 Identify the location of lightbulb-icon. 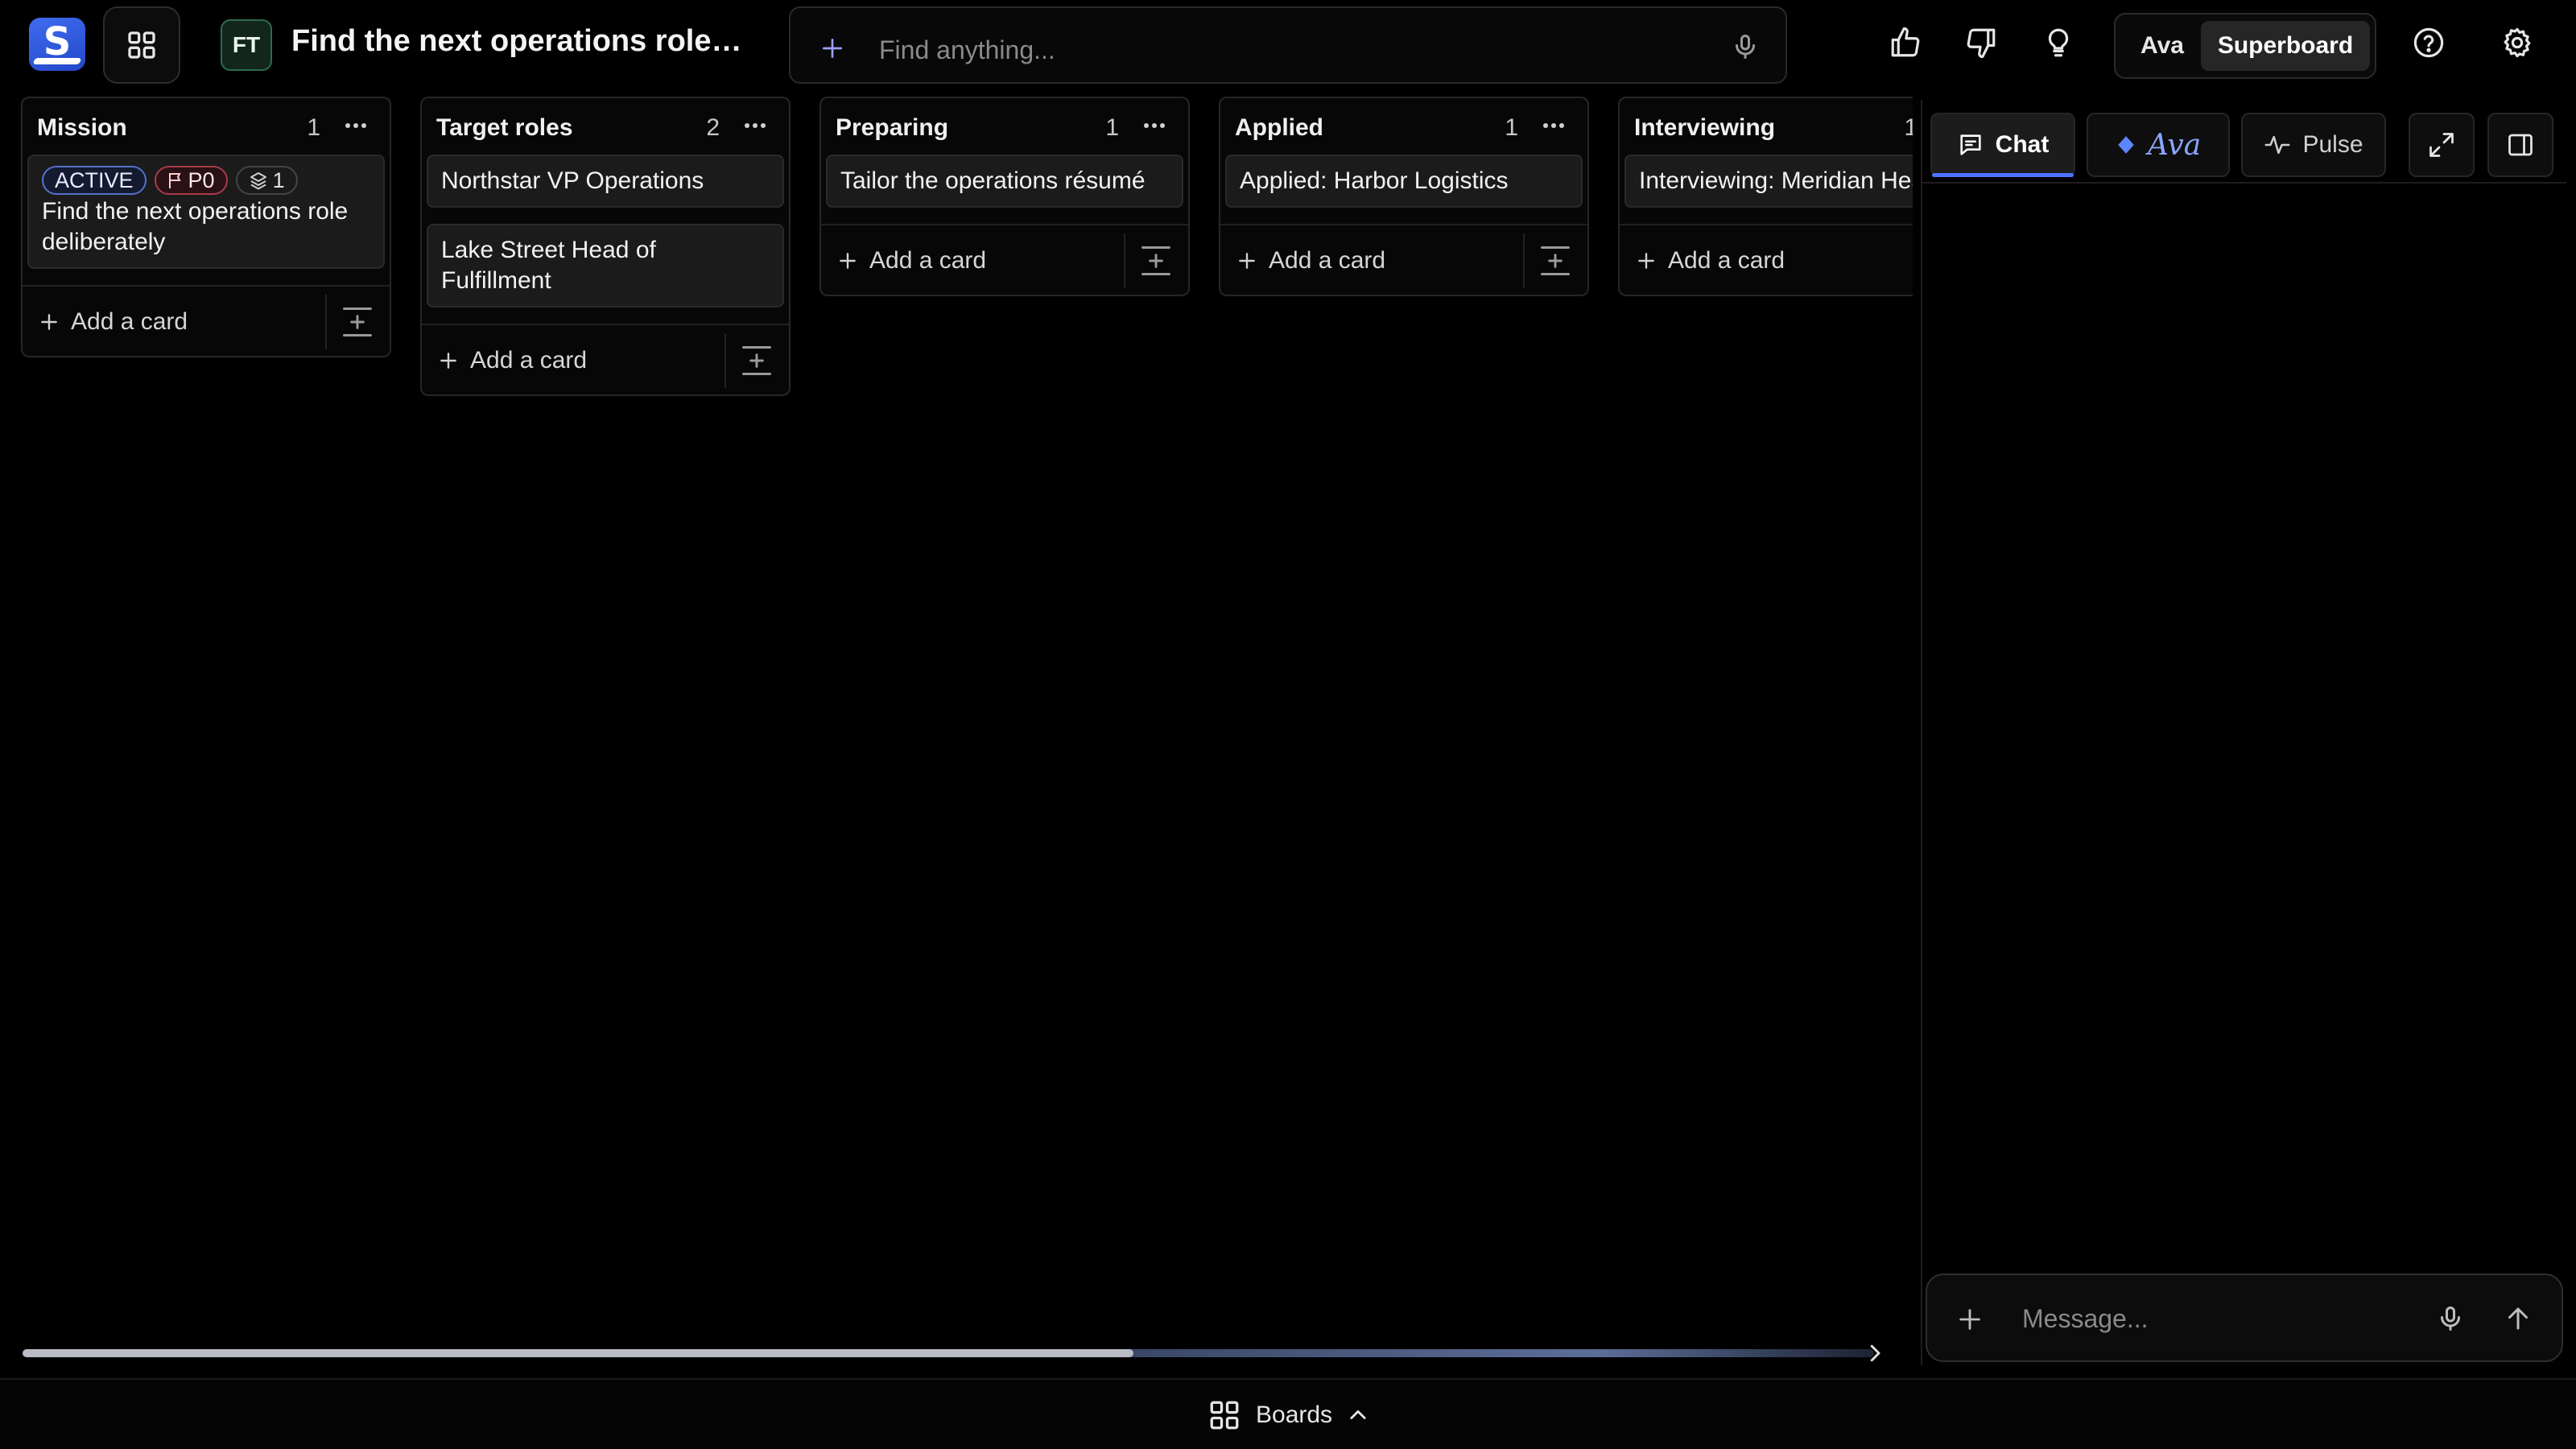
(2058, 42).